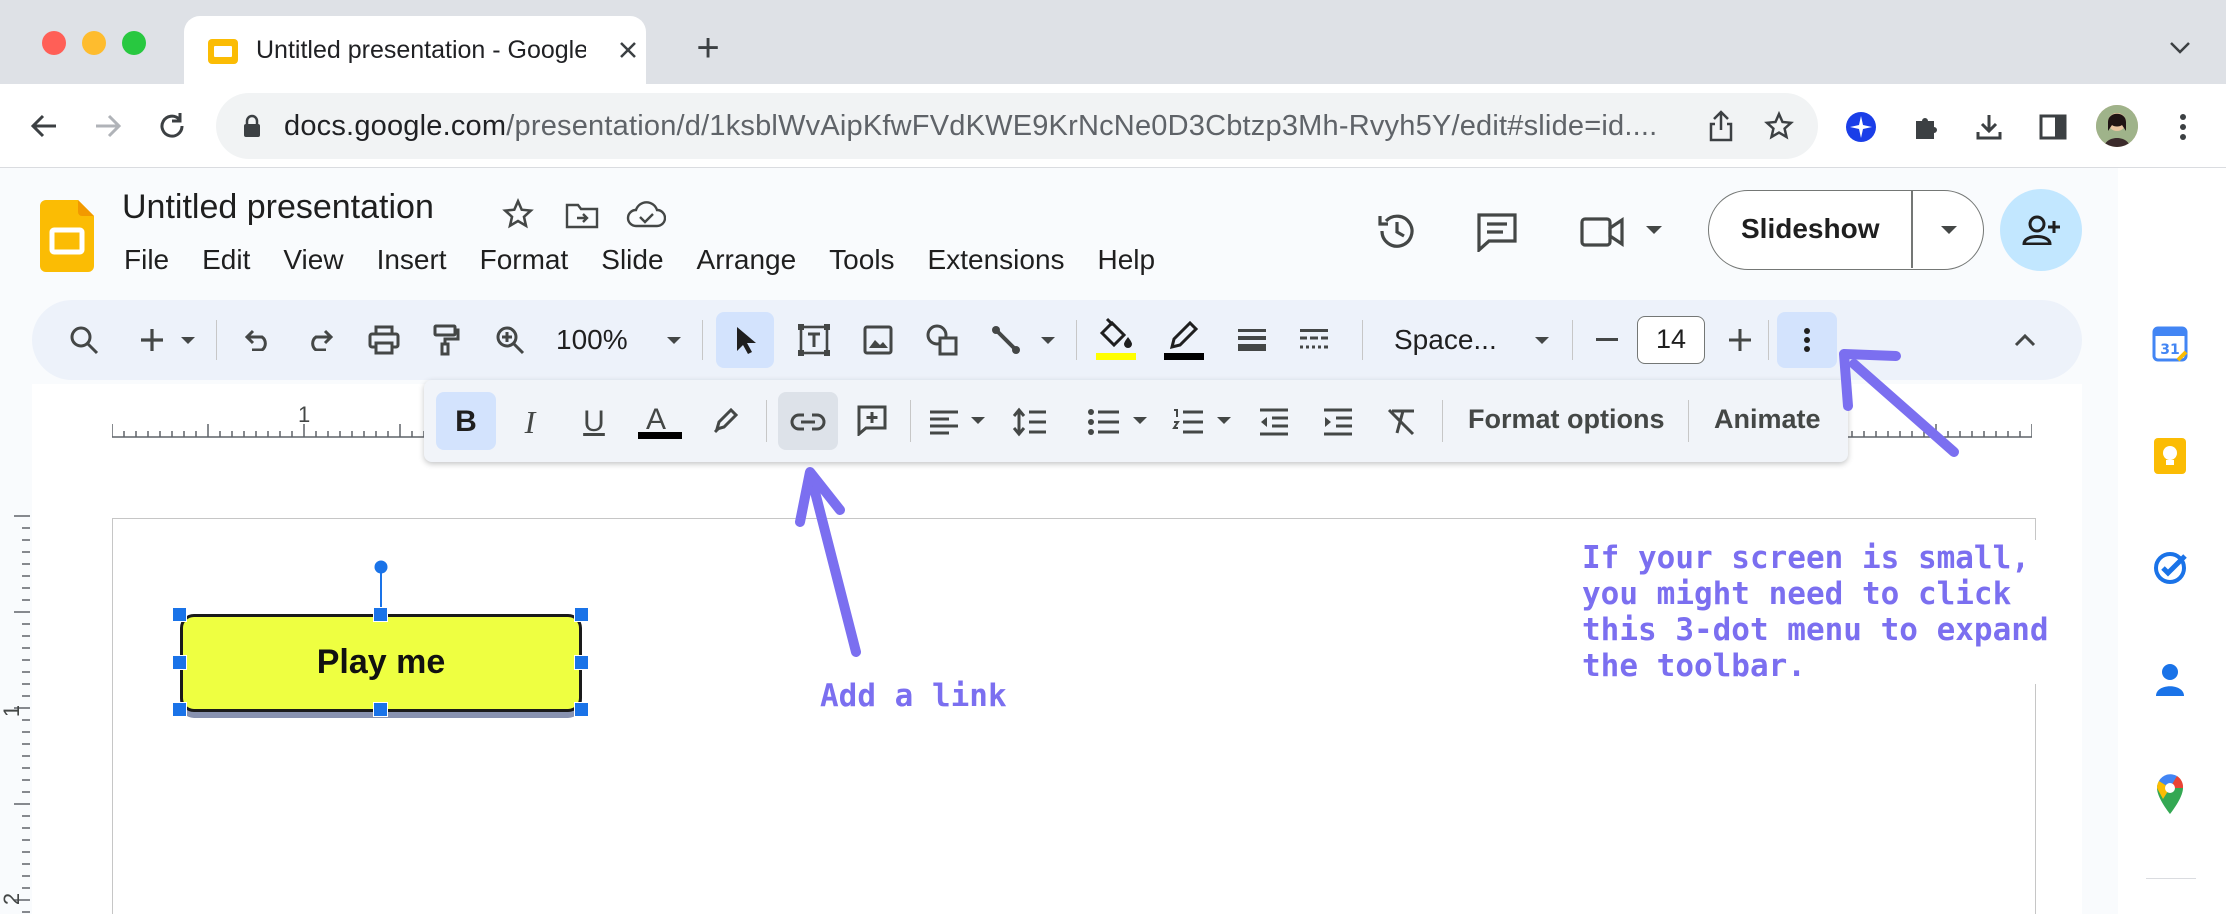 The image size is (2226, 914). What do you see at coordinates (2170, 344) in the screenshot?
I see `calendar-icon: 31` at bounding box center [2170, 344].